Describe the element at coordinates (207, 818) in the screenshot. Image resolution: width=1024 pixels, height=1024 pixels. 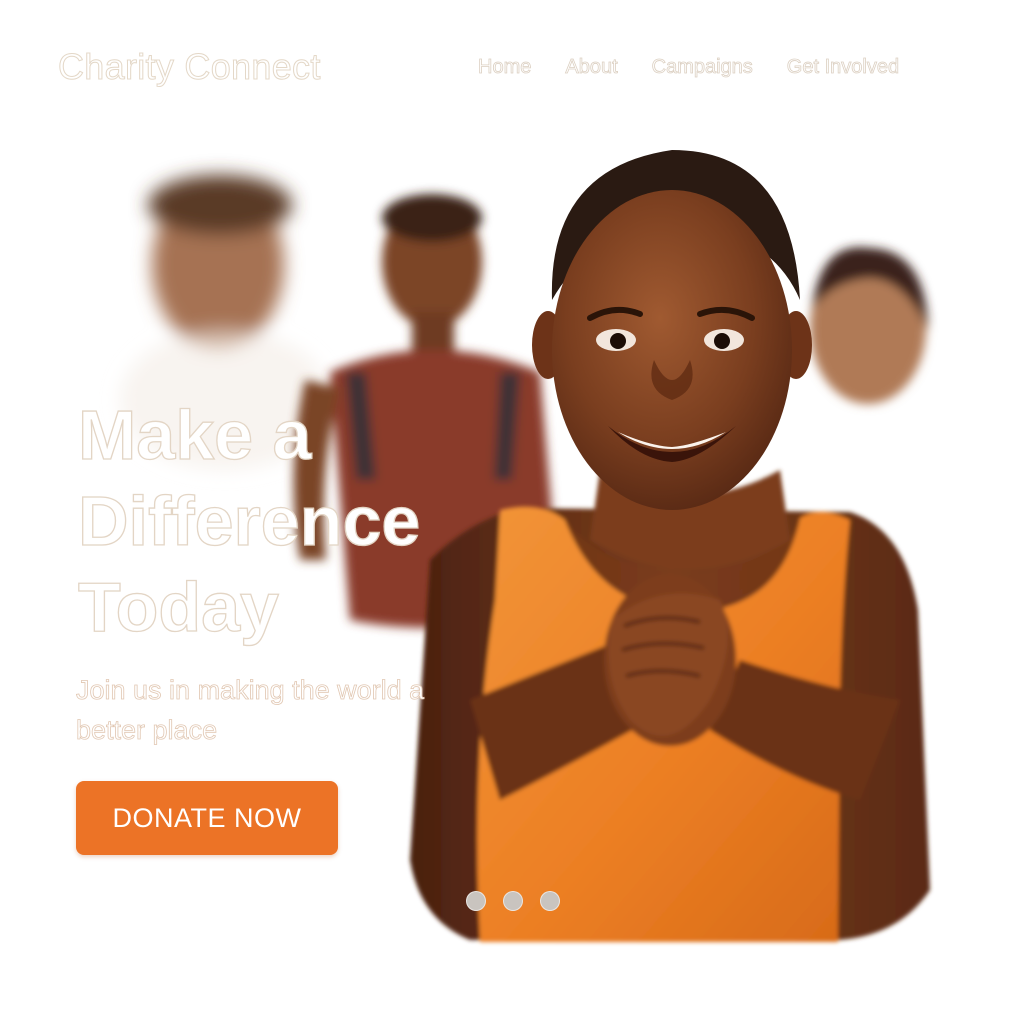
I see `donate-now-button: DONATE NOW` at that location.